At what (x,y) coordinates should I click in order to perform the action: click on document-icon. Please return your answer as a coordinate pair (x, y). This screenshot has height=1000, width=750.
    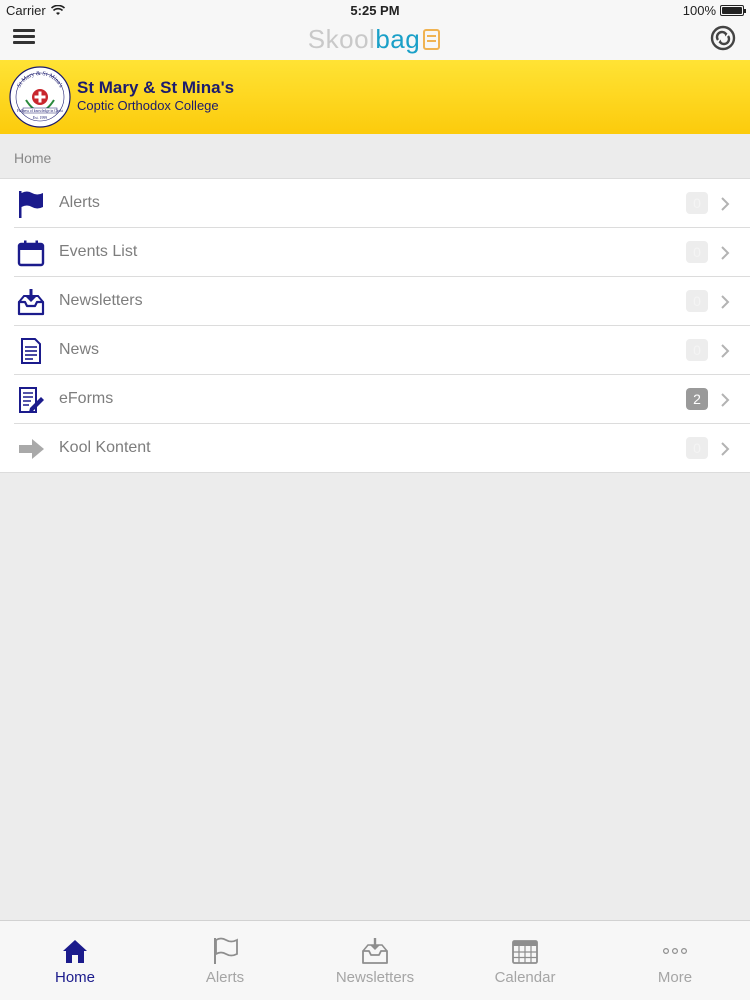
    Looking at the image, I should click on (31, 351).